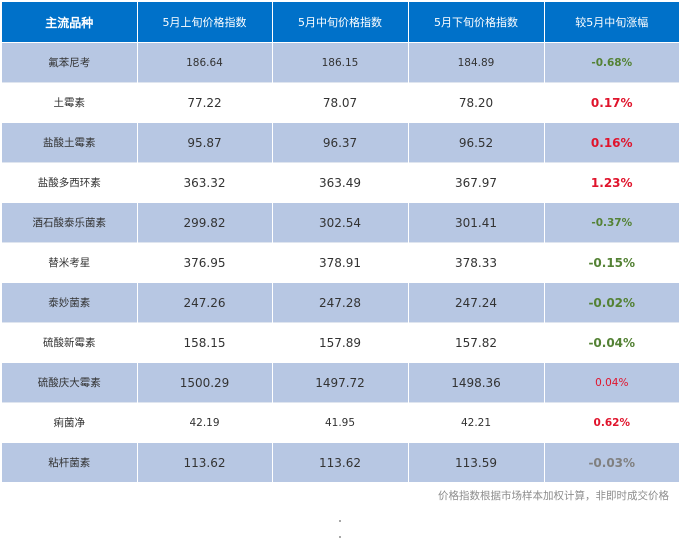 Image resolution: width=681 pixels, height=553 pixels. Describe the element at coordinates (70, 342) in the screenshot. I see `cell-variety: 硫酸新霉素` at that location.